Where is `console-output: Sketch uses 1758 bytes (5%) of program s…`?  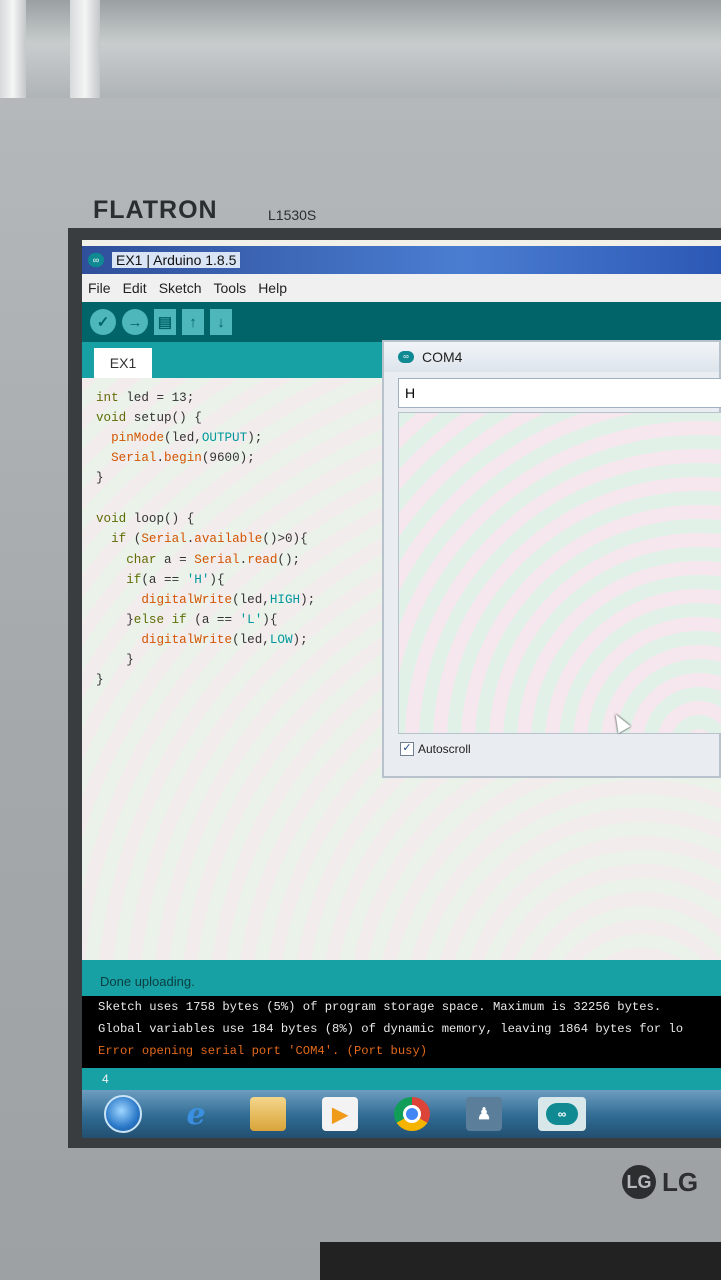 console-output: Sketch uses 1758 bytes (5%) of program s… is located at coordinates (401, 1032).